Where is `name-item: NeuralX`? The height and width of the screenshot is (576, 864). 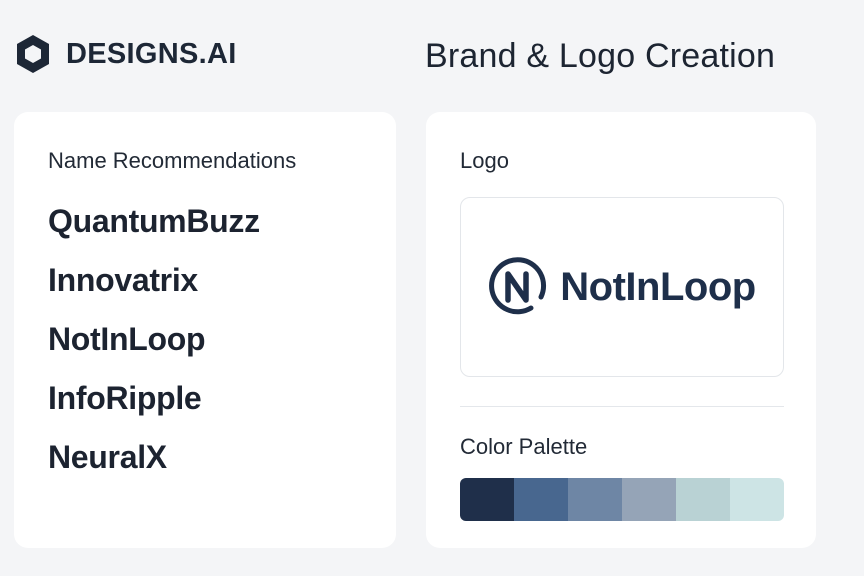 name-item: NeuralX is located at coordinates (154, 467).